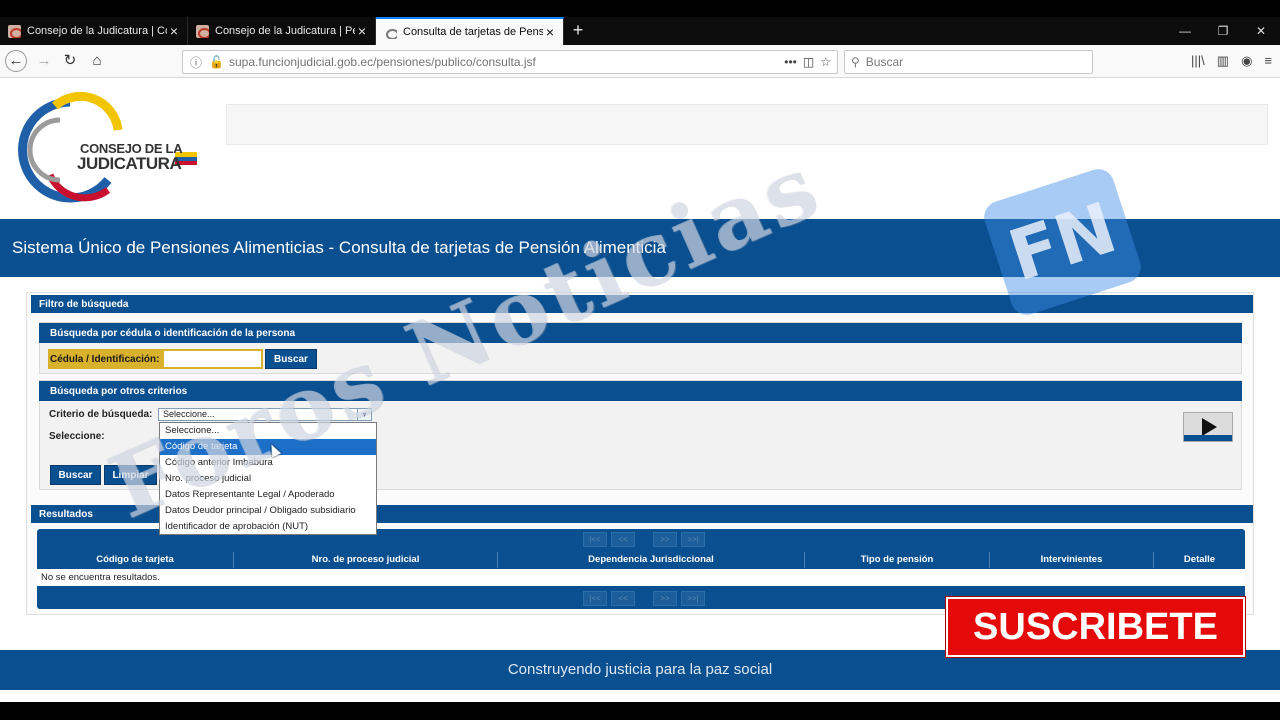  Describe the element at coordinates (1095, 627) in the screenshot. I see `subscribe-banner: SUSCRIBETE` at that location.